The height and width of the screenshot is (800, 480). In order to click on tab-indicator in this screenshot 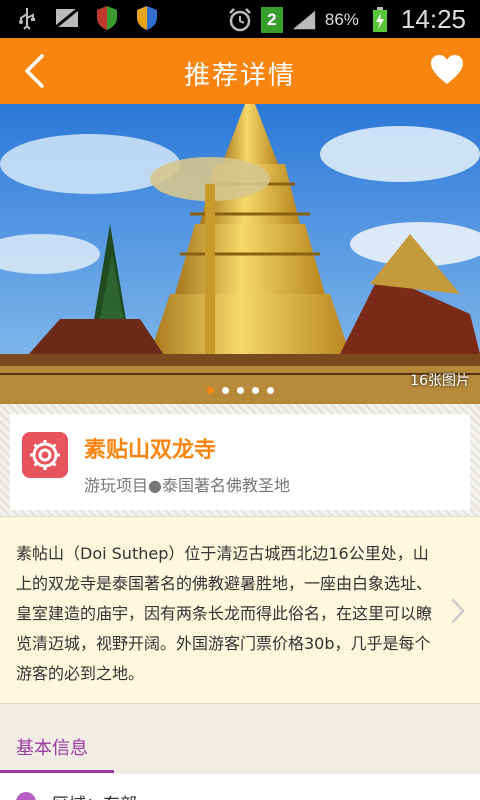, I will do `click(57, 771)`.